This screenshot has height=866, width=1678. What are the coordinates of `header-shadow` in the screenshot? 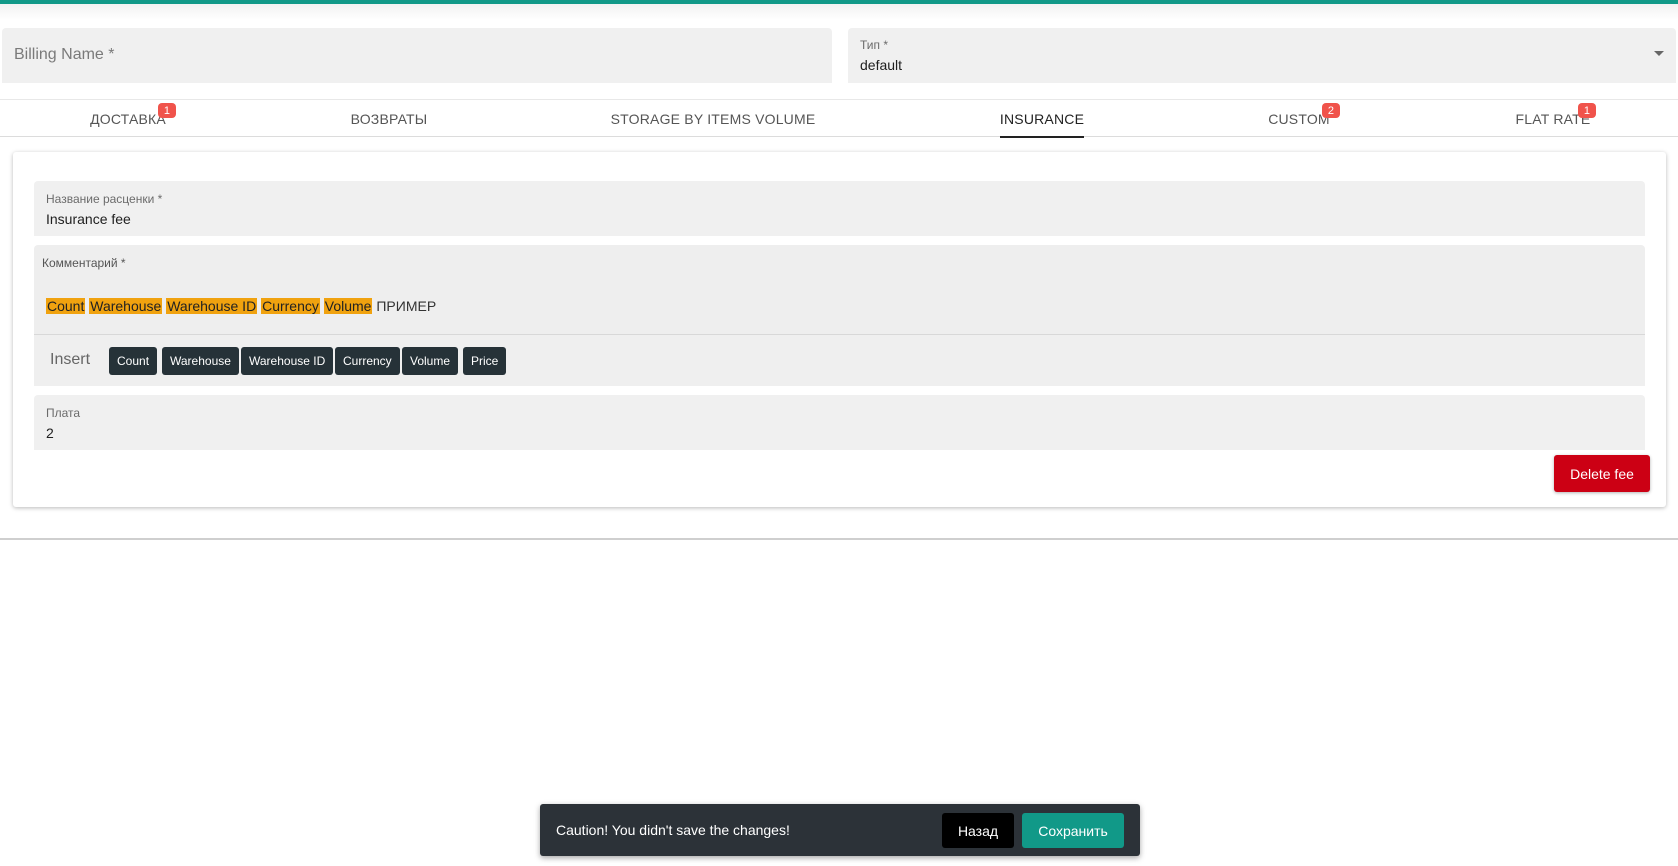 It's located at (839, 12).